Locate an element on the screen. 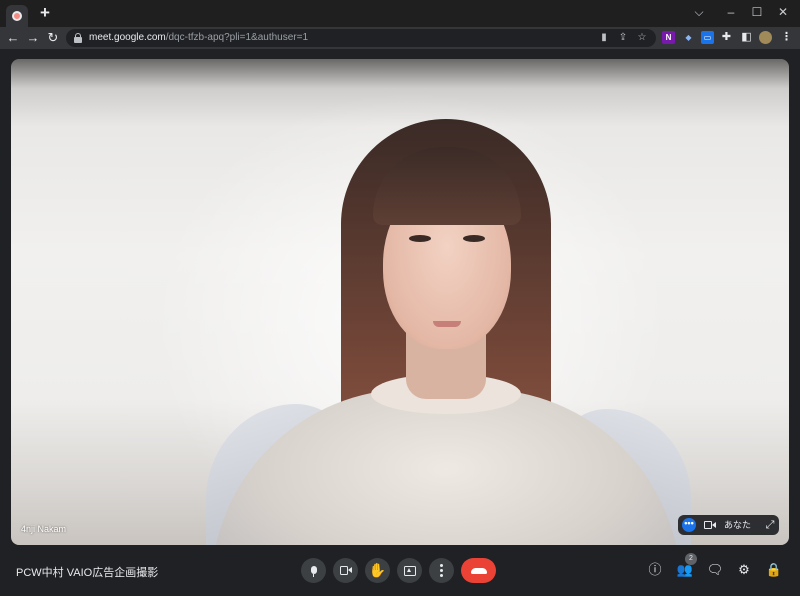 The height and width of the screenshot is (596, 800). share-icon: ⇪ is located at coordinates (623, 38).